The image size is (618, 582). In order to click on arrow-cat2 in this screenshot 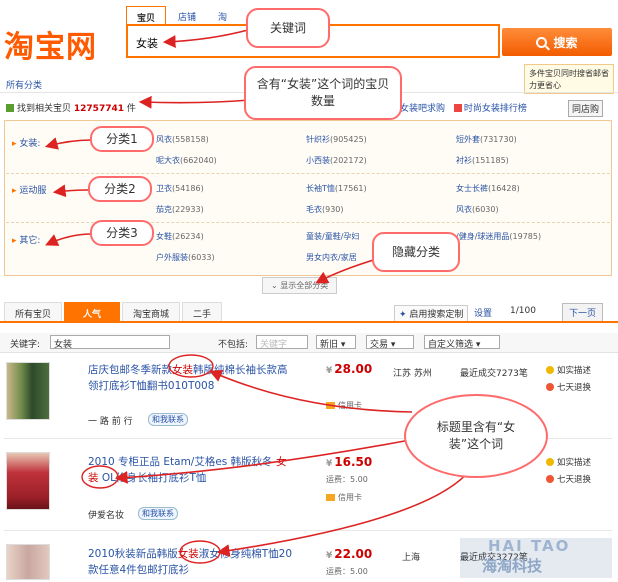, I will do `click(70, 191)`.